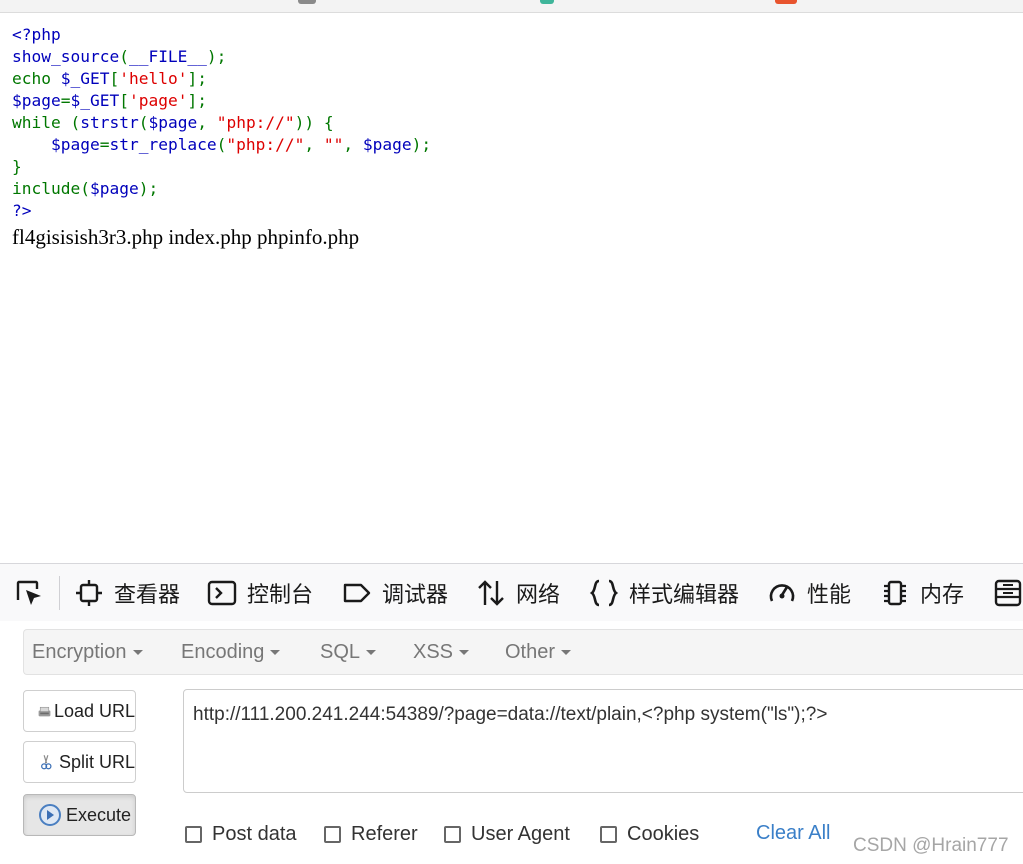  Describe the element at coordinates (942, 594) in the screenshot. I see `tab-memory-label: 内存` at that location.